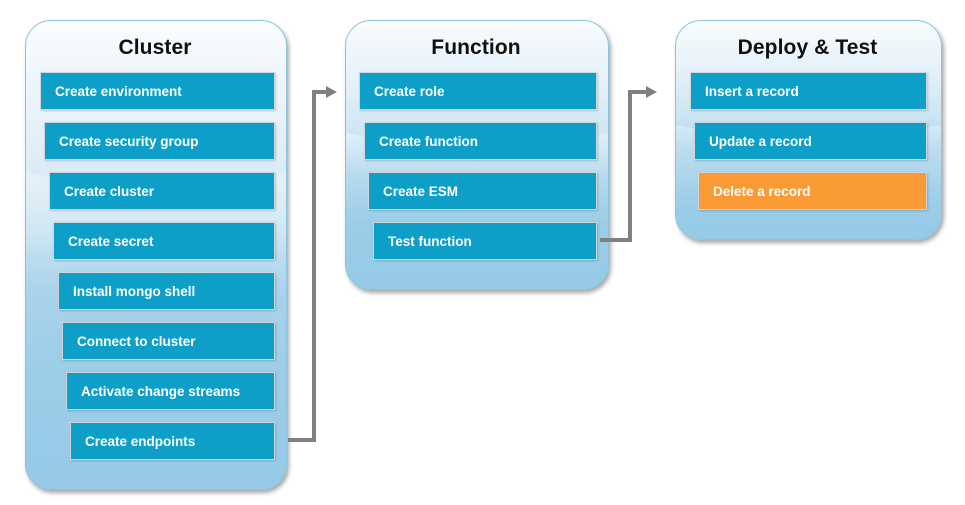 The image size is (965, 505). Describe the element at coordinates (162, 191) in the screenshot. I see `task-box: Create cluster` at that location.